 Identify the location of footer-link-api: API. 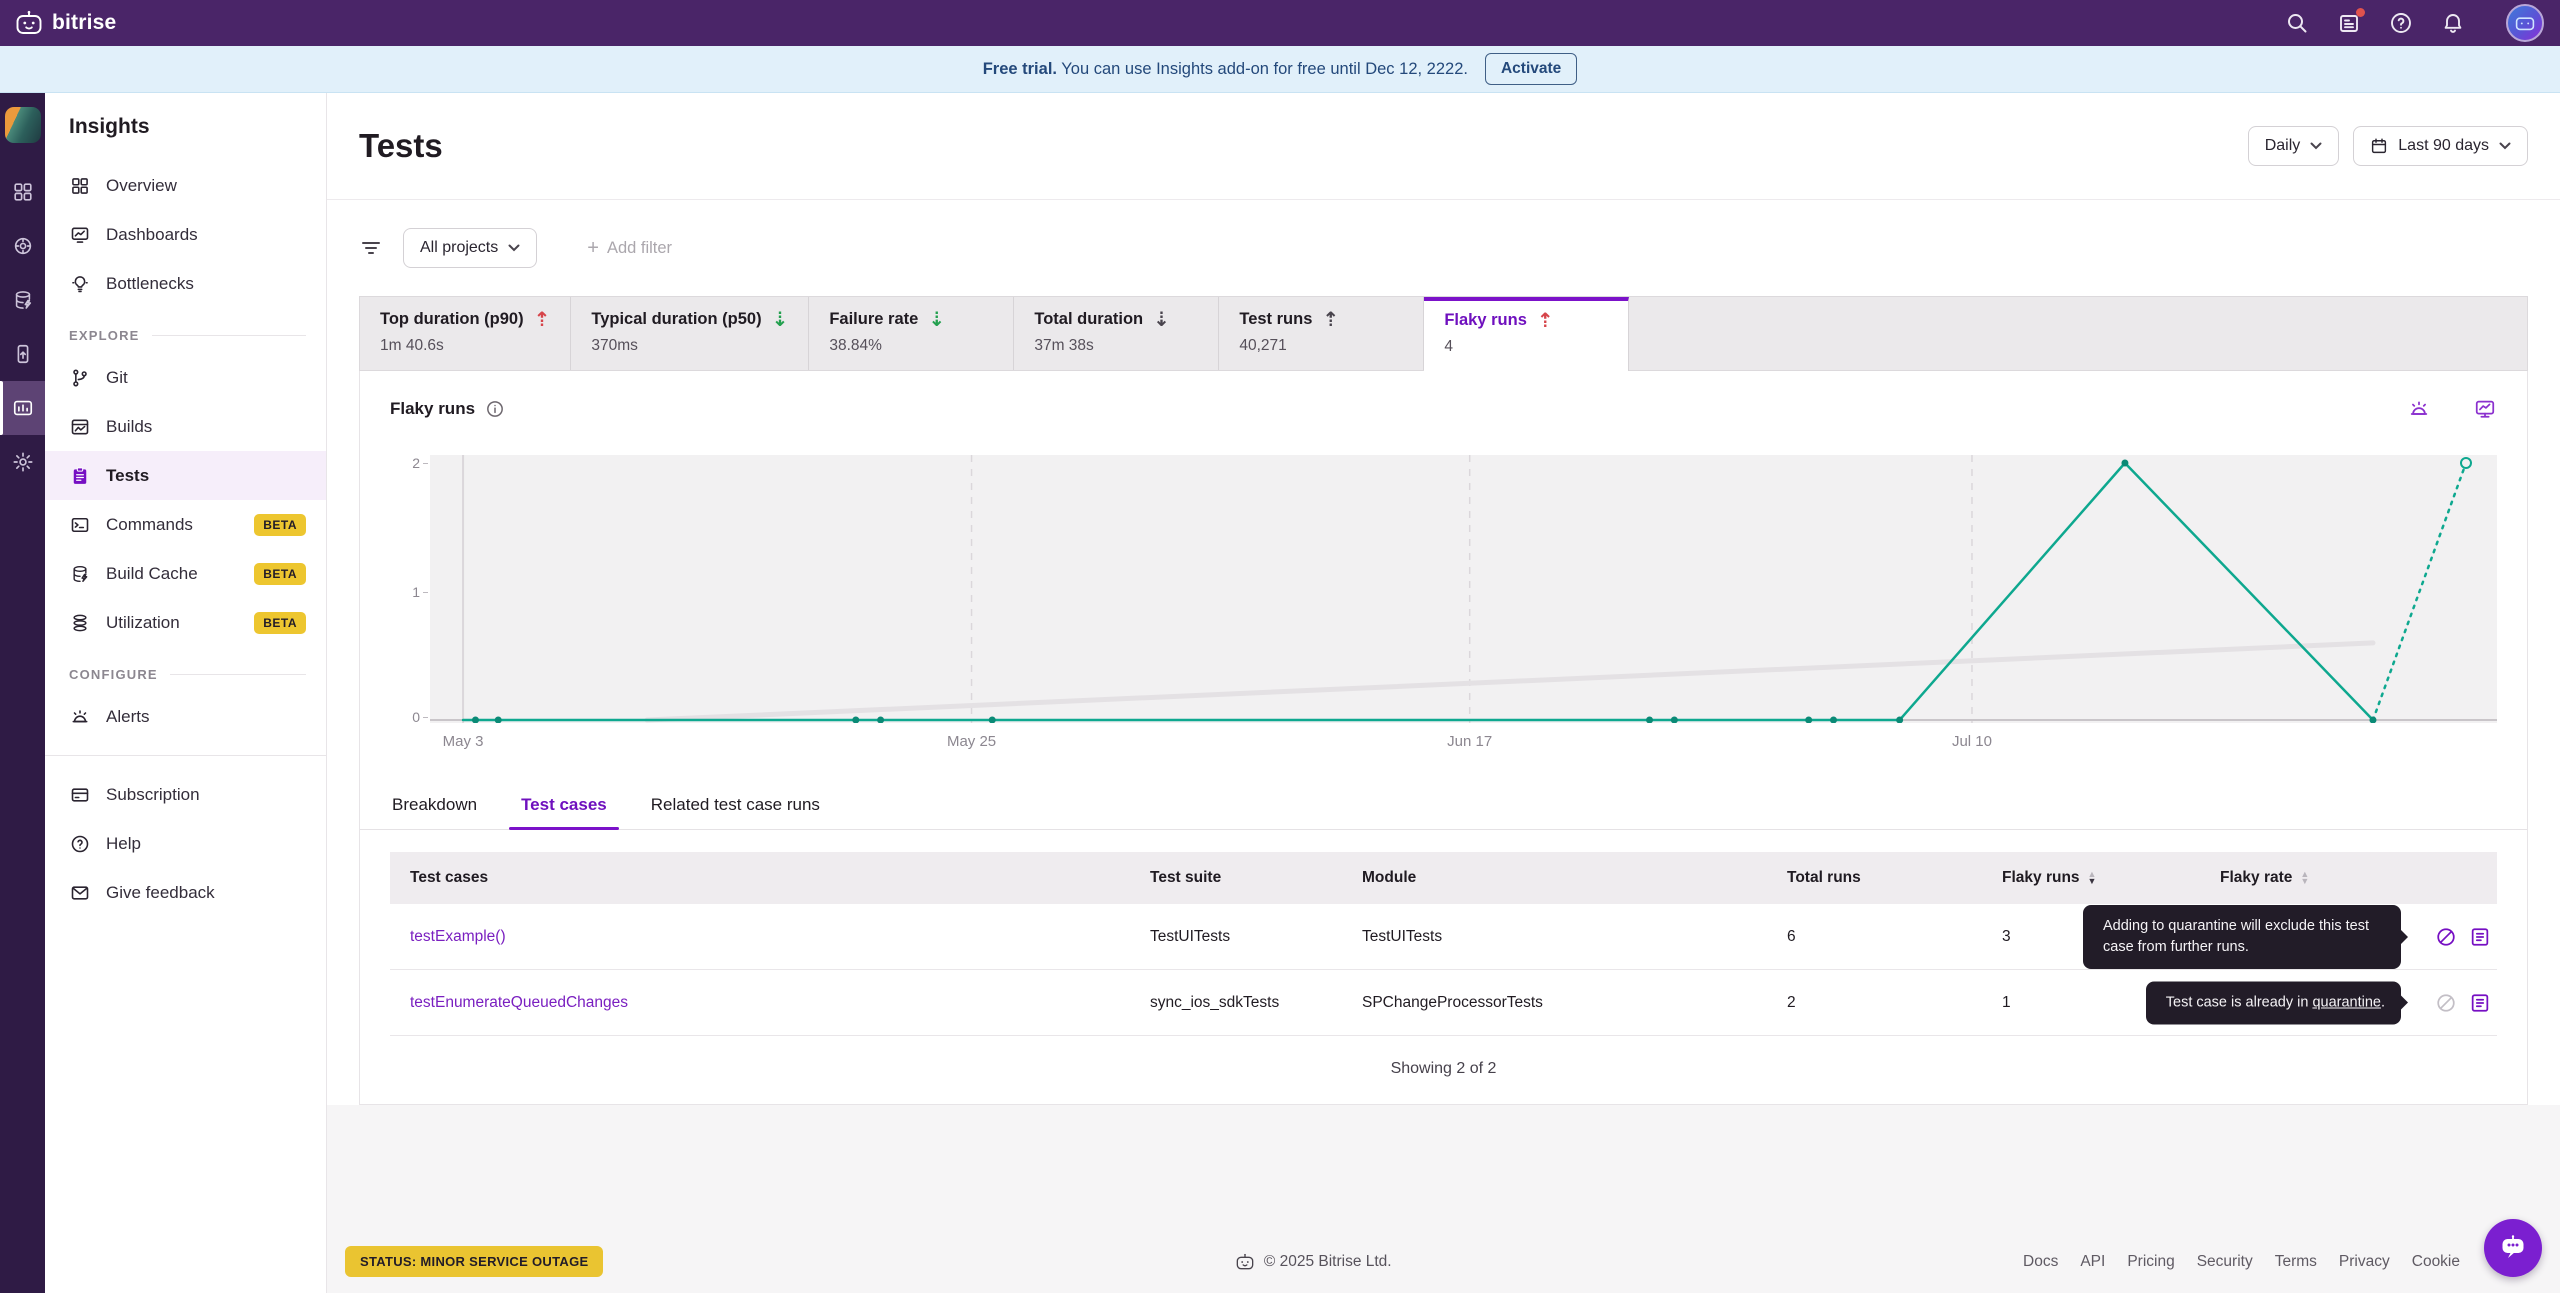
(2092, 1262).